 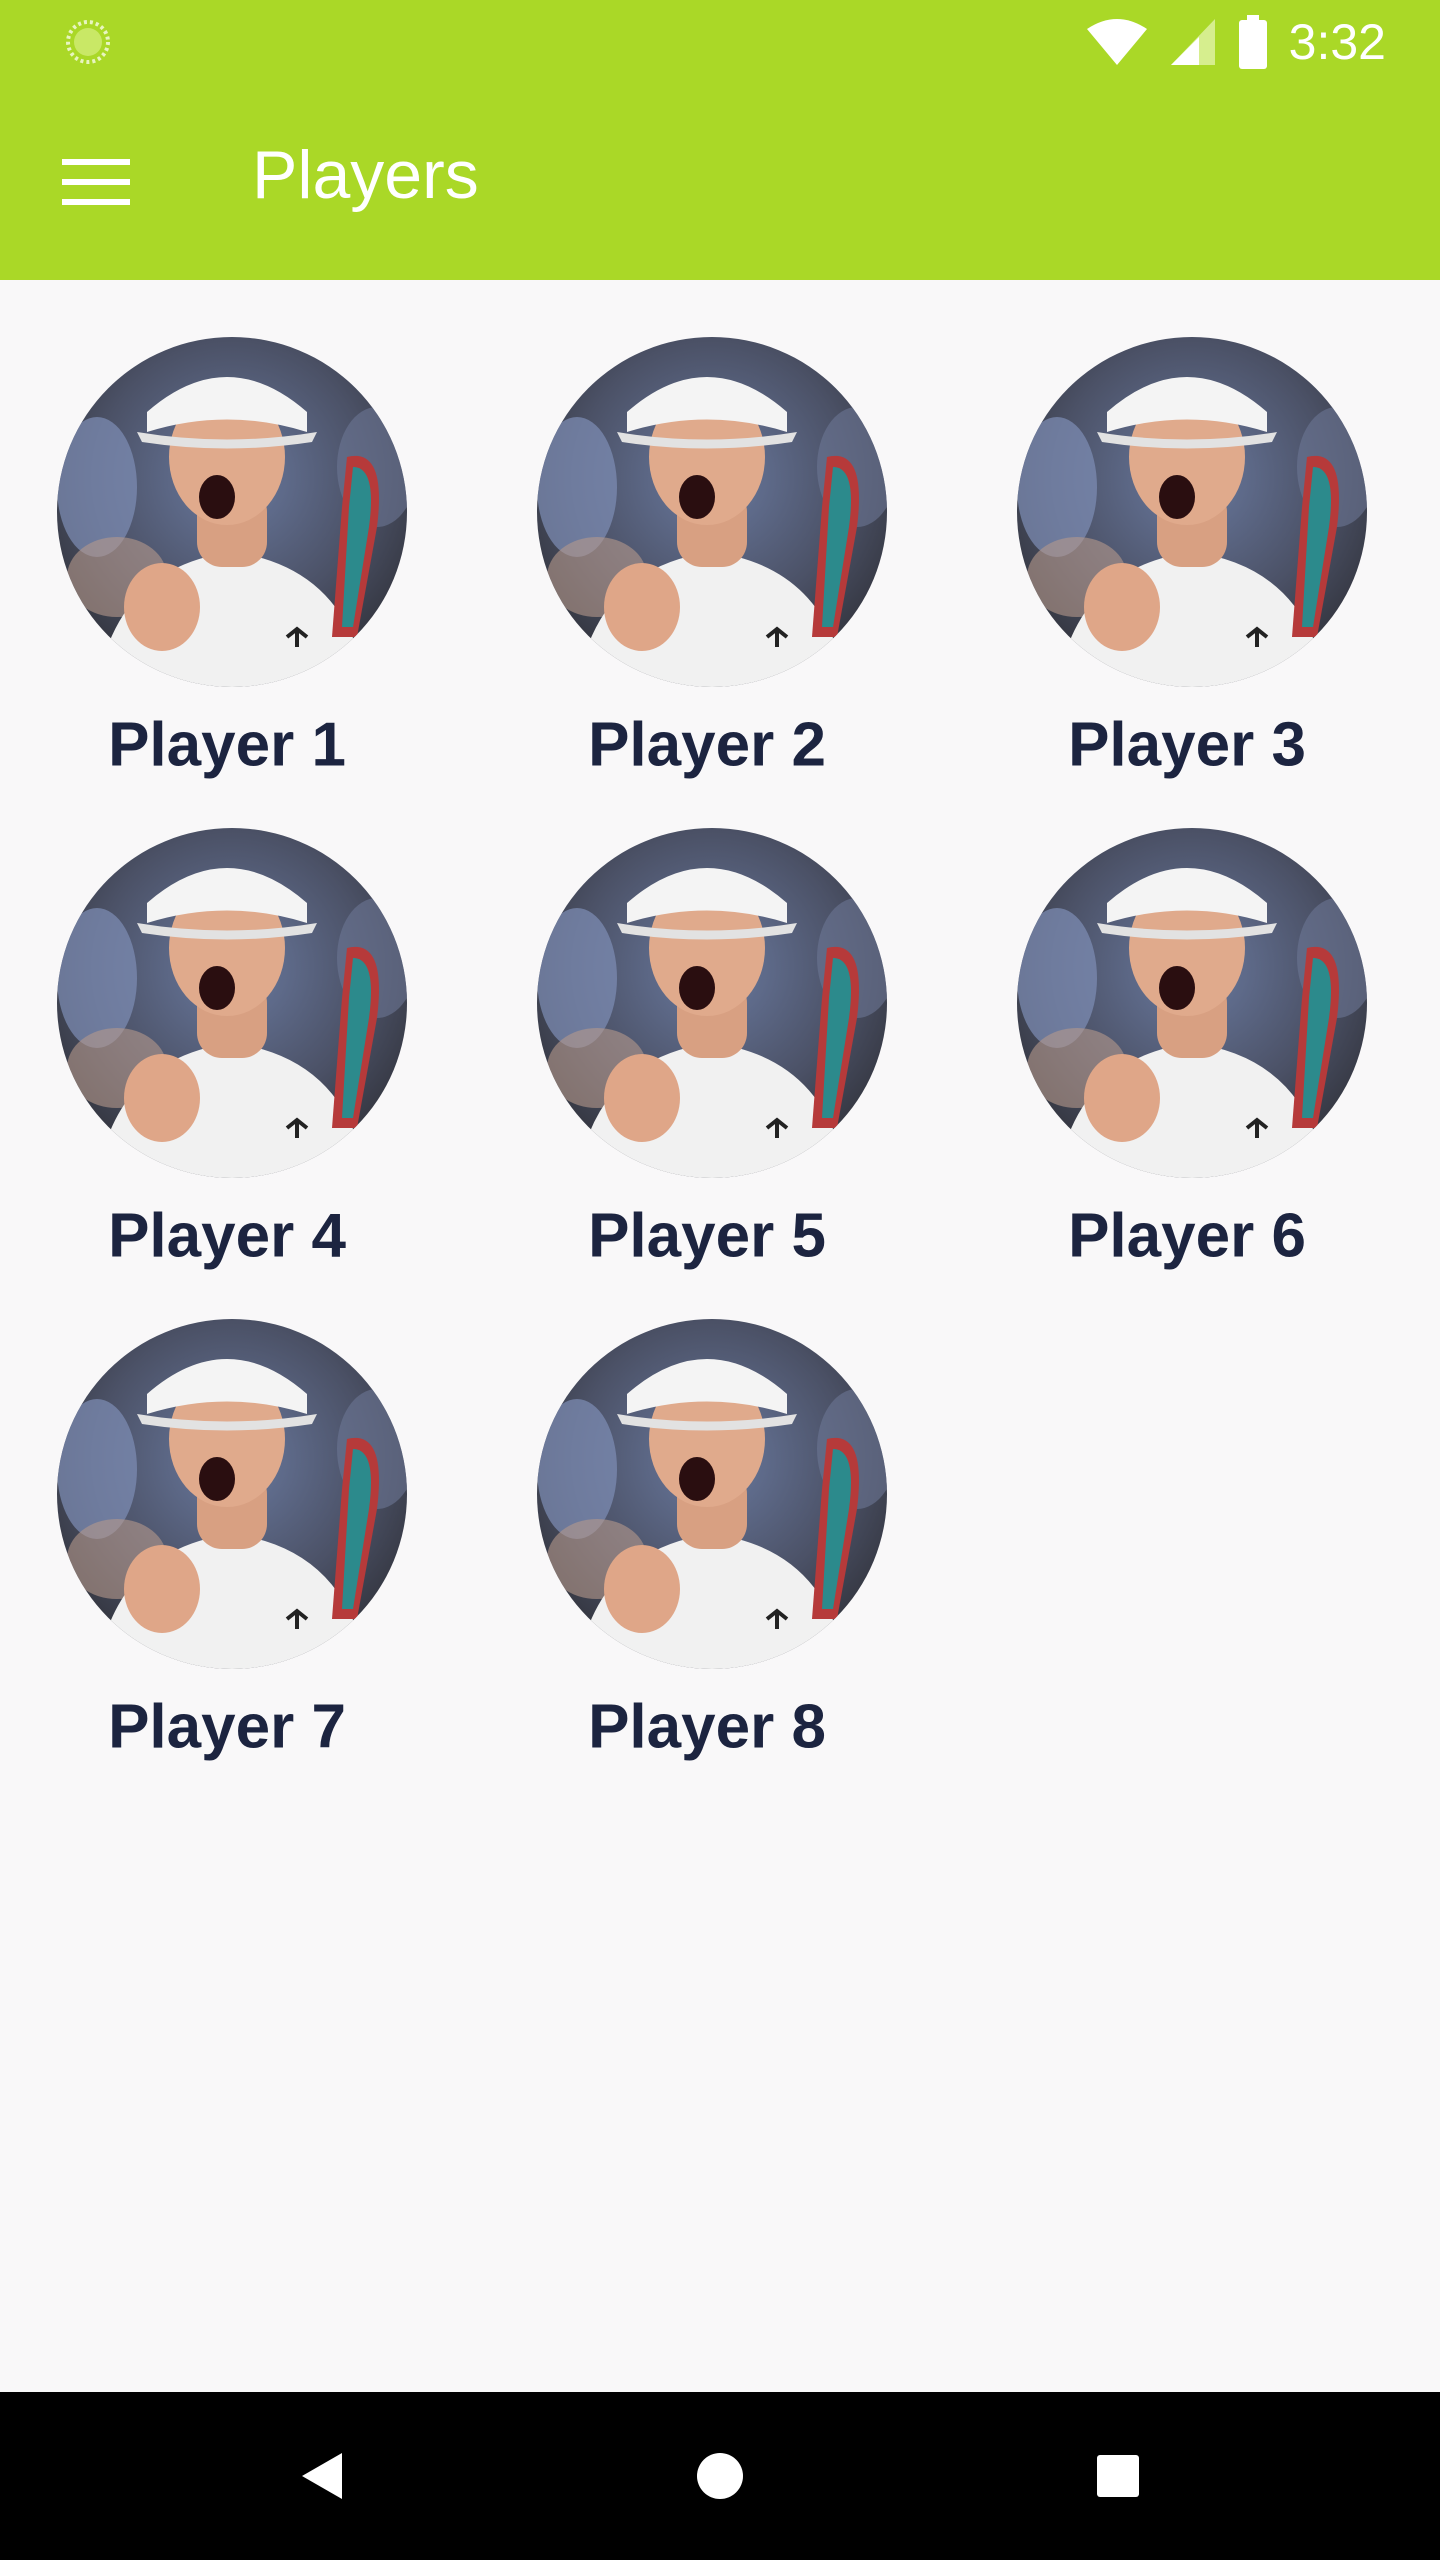 What do you see at coordinates (365, 175) in the screenshot?
I see `page-title: Players` at bounding box center [365, 175].